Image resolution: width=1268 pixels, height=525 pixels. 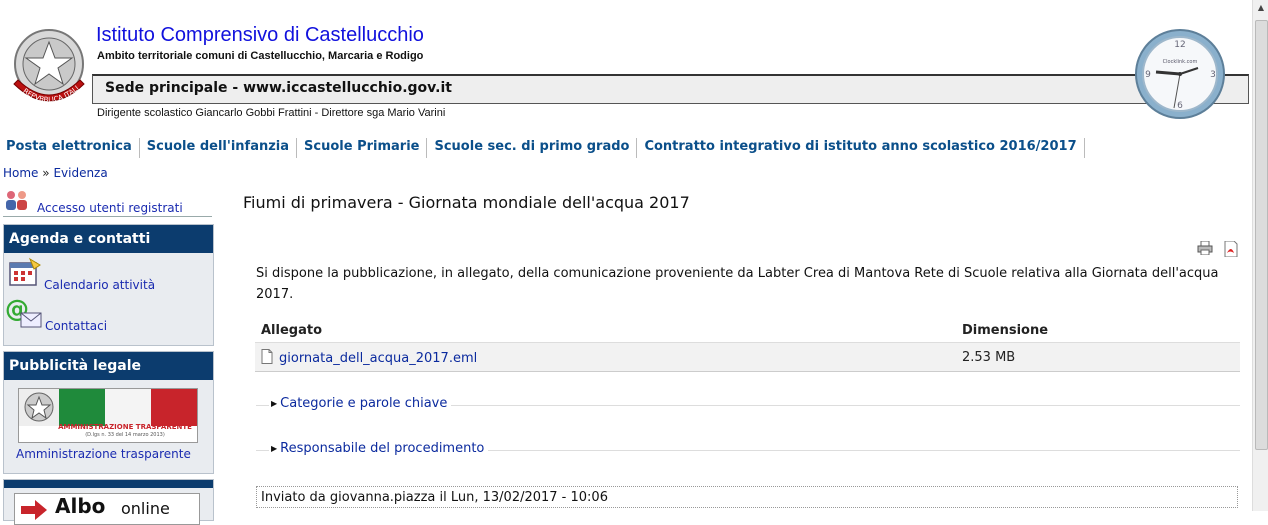 I want to click on agenda-title: Agenda e contatti, so click(x=108, y=239).